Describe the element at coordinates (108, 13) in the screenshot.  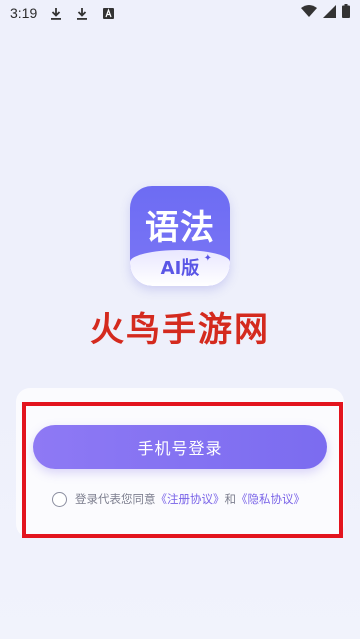
I see `text-a-icon` at that location.